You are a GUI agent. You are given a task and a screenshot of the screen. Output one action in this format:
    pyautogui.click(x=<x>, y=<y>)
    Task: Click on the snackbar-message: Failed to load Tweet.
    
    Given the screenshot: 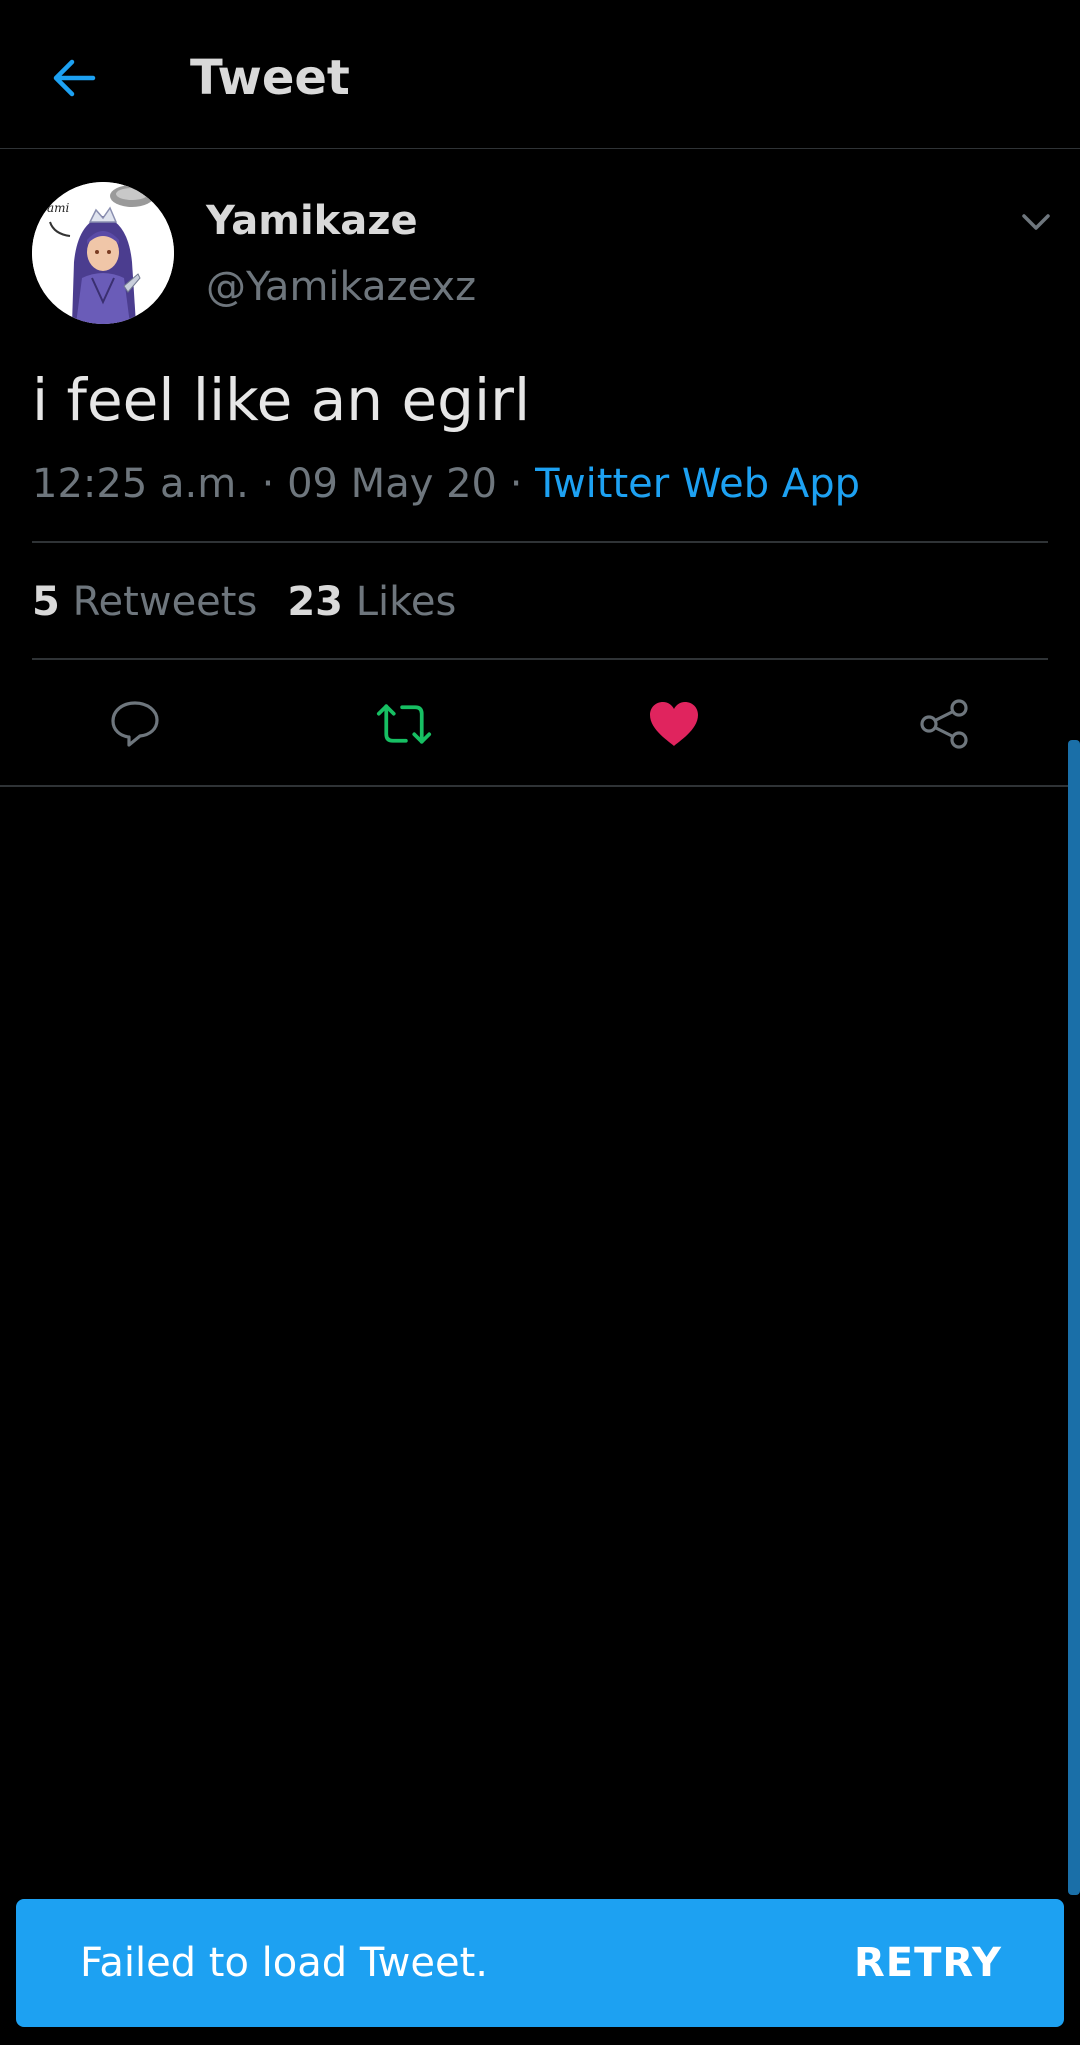 What is the action you would take?
    pyautogui.click(x=284, y=1963)
    